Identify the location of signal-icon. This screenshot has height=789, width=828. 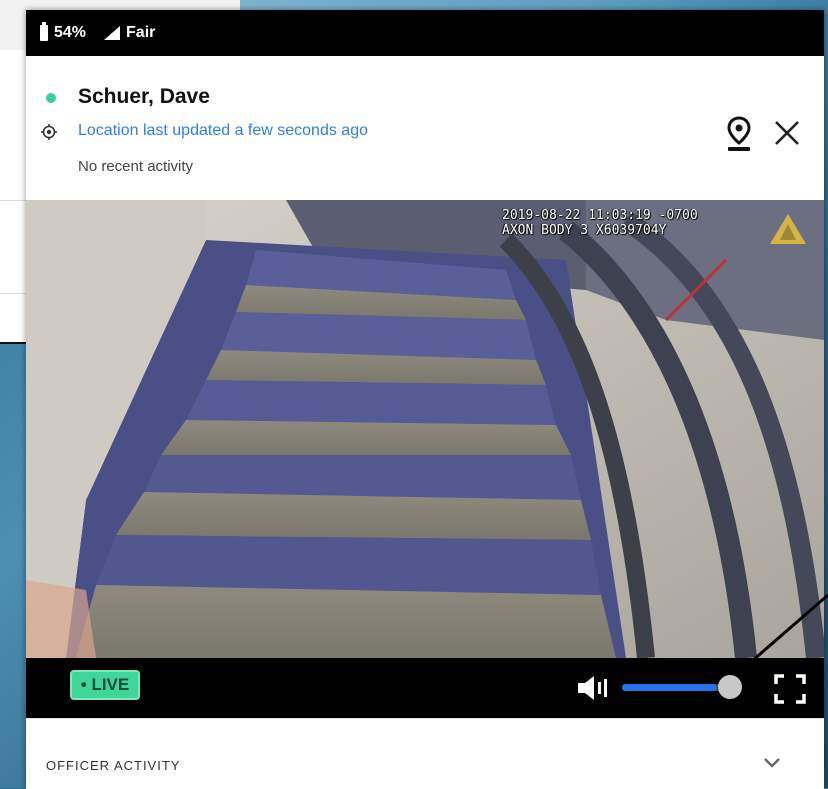
(112, 33).